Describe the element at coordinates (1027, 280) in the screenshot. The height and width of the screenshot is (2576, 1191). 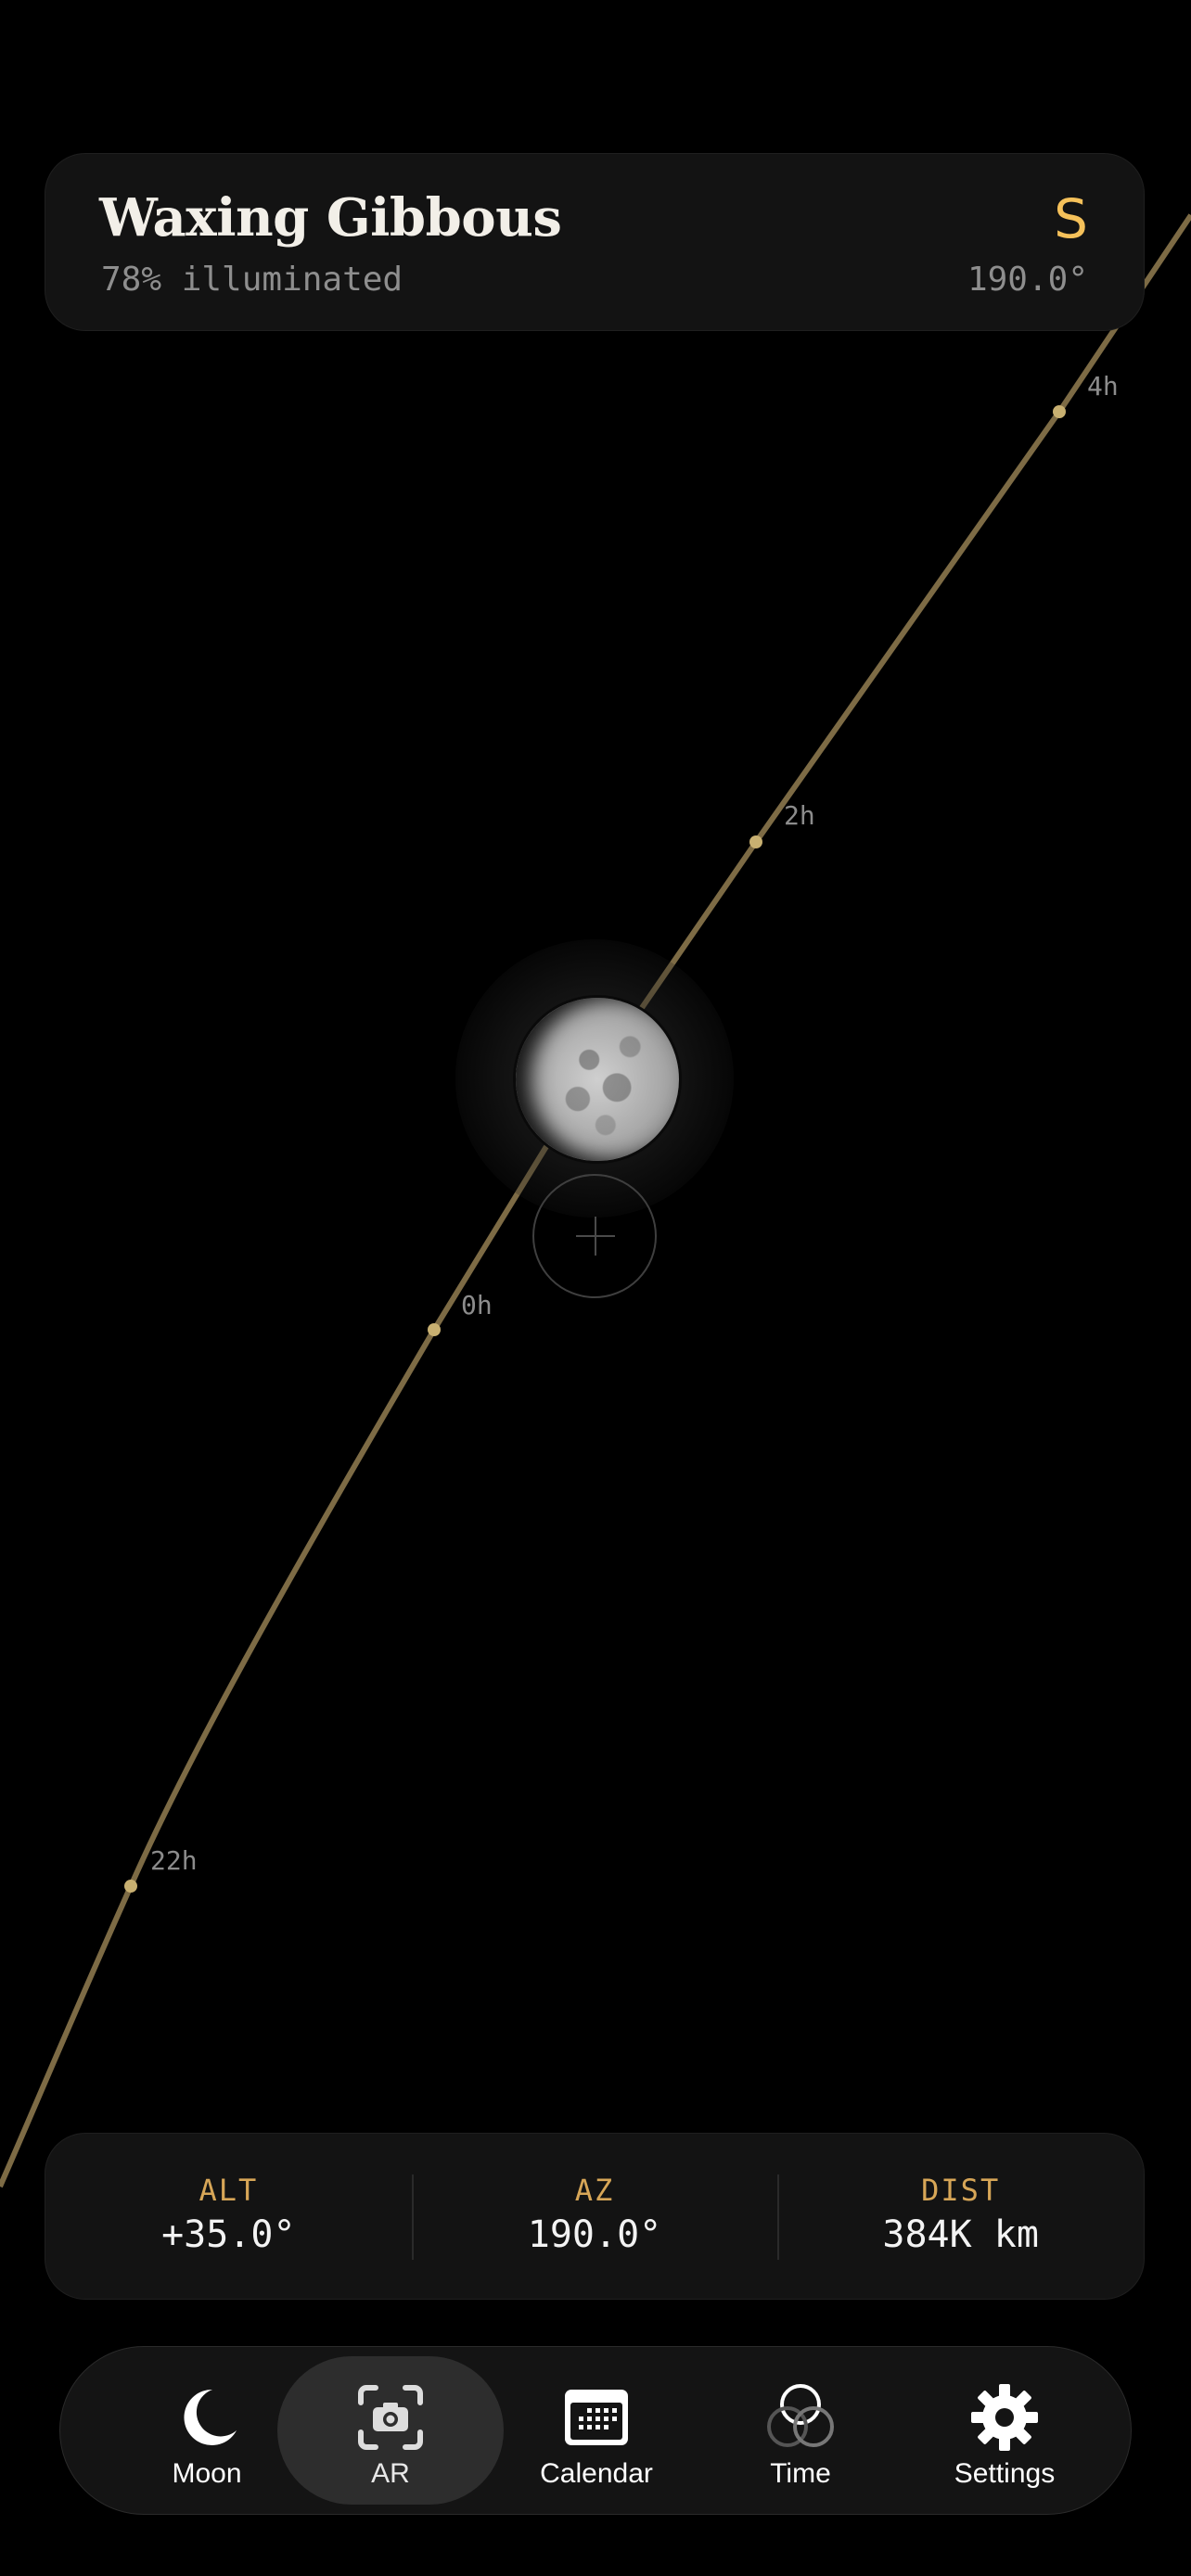
I see `azimuth-readout: 190.0°` at that location.